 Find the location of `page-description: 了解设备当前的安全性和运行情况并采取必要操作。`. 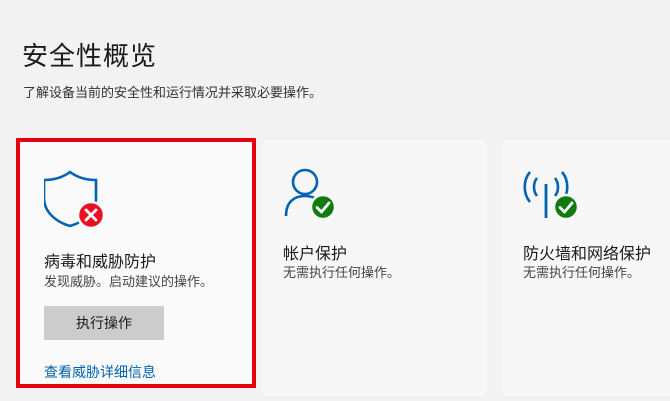

page-description: 了解设备当前的安全性和运行情况并采取必要操作。 is located at coordinates (173, 93).